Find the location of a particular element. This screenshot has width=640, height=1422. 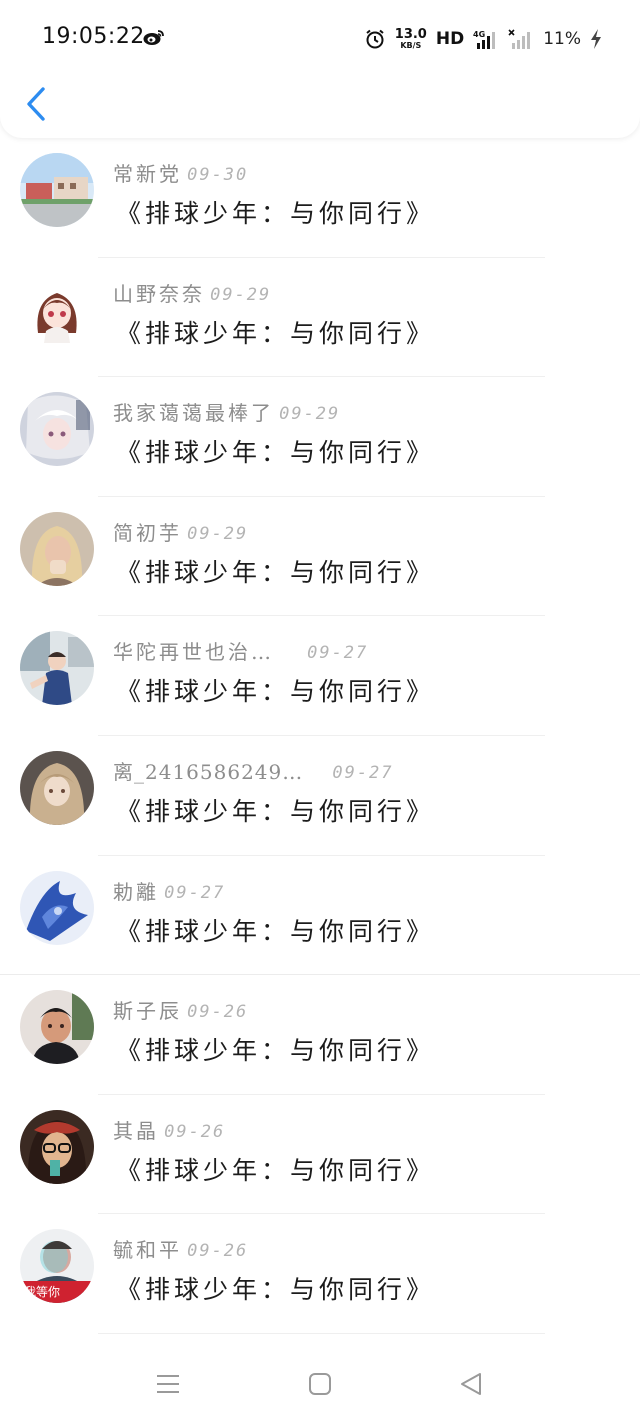

item-meta: 山野奈奈 09-29 is located at coordinates (192, 292).